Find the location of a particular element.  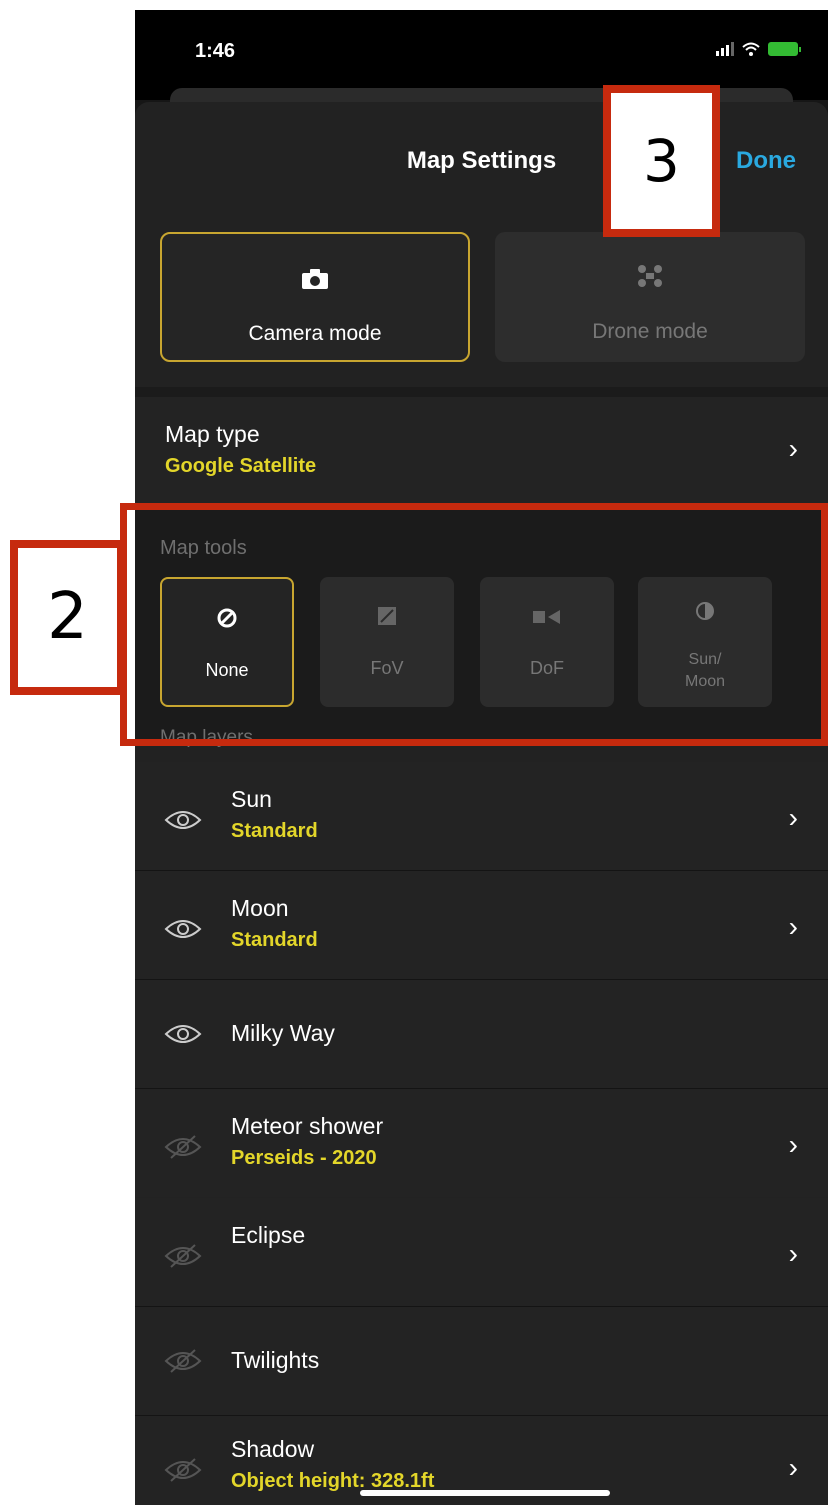

signal-icon is located at coordinates (725, 49).